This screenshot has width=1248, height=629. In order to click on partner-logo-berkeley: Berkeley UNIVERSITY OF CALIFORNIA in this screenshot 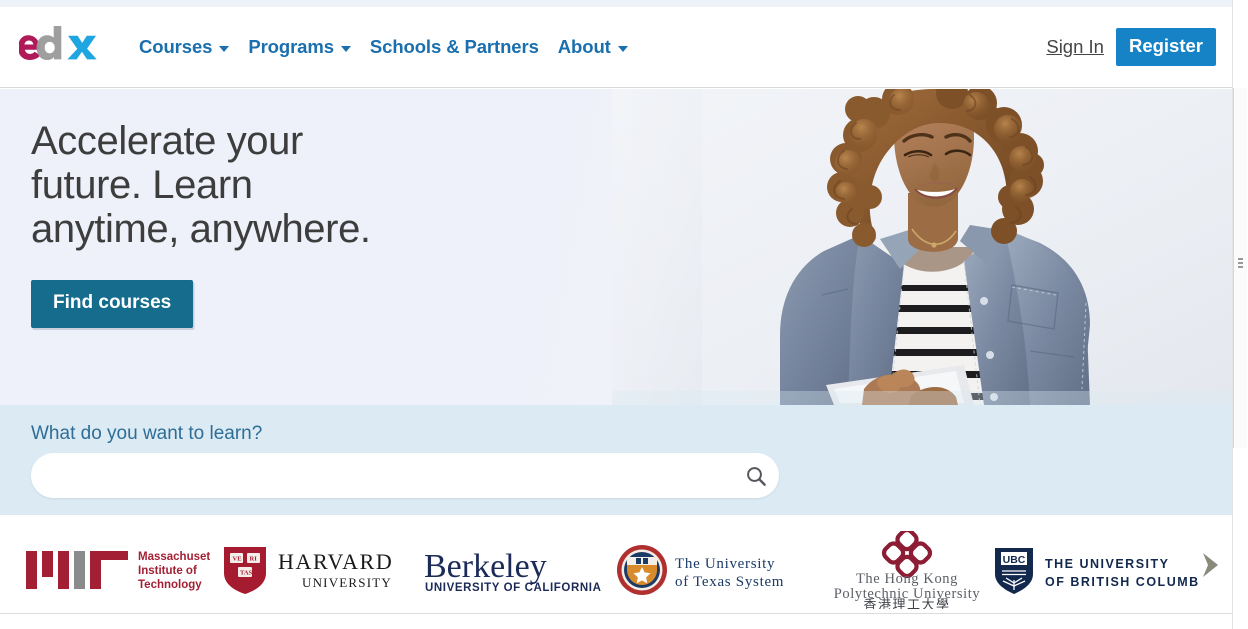, I will do `click(512, 570)`.